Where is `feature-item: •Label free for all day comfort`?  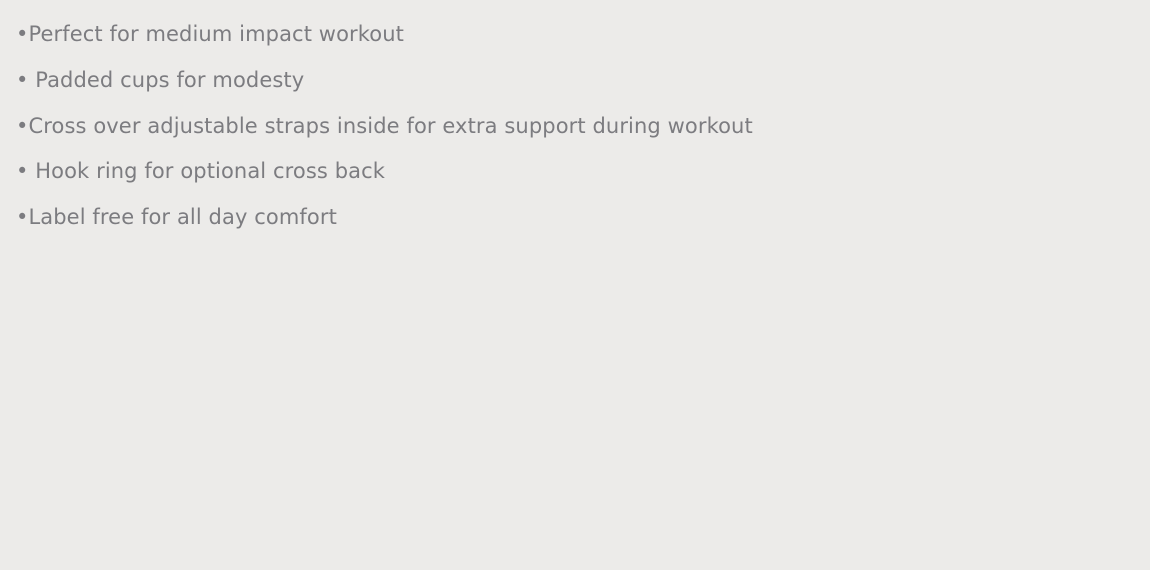 feature-item: •Label free for all day comfort is located at coordinates (176, 217).